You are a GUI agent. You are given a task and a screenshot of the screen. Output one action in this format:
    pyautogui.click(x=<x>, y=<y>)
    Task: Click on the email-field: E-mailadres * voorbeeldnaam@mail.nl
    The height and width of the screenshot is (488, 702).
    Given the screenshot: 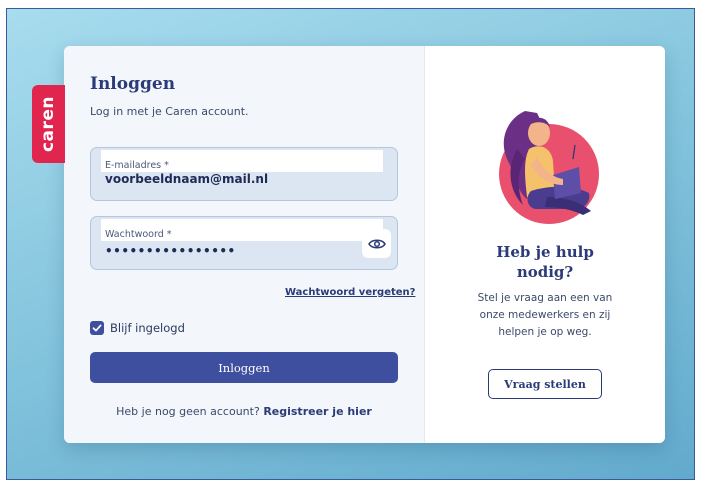 What is the action you would take?
    pyautogui.click(x=244, y=174)
    